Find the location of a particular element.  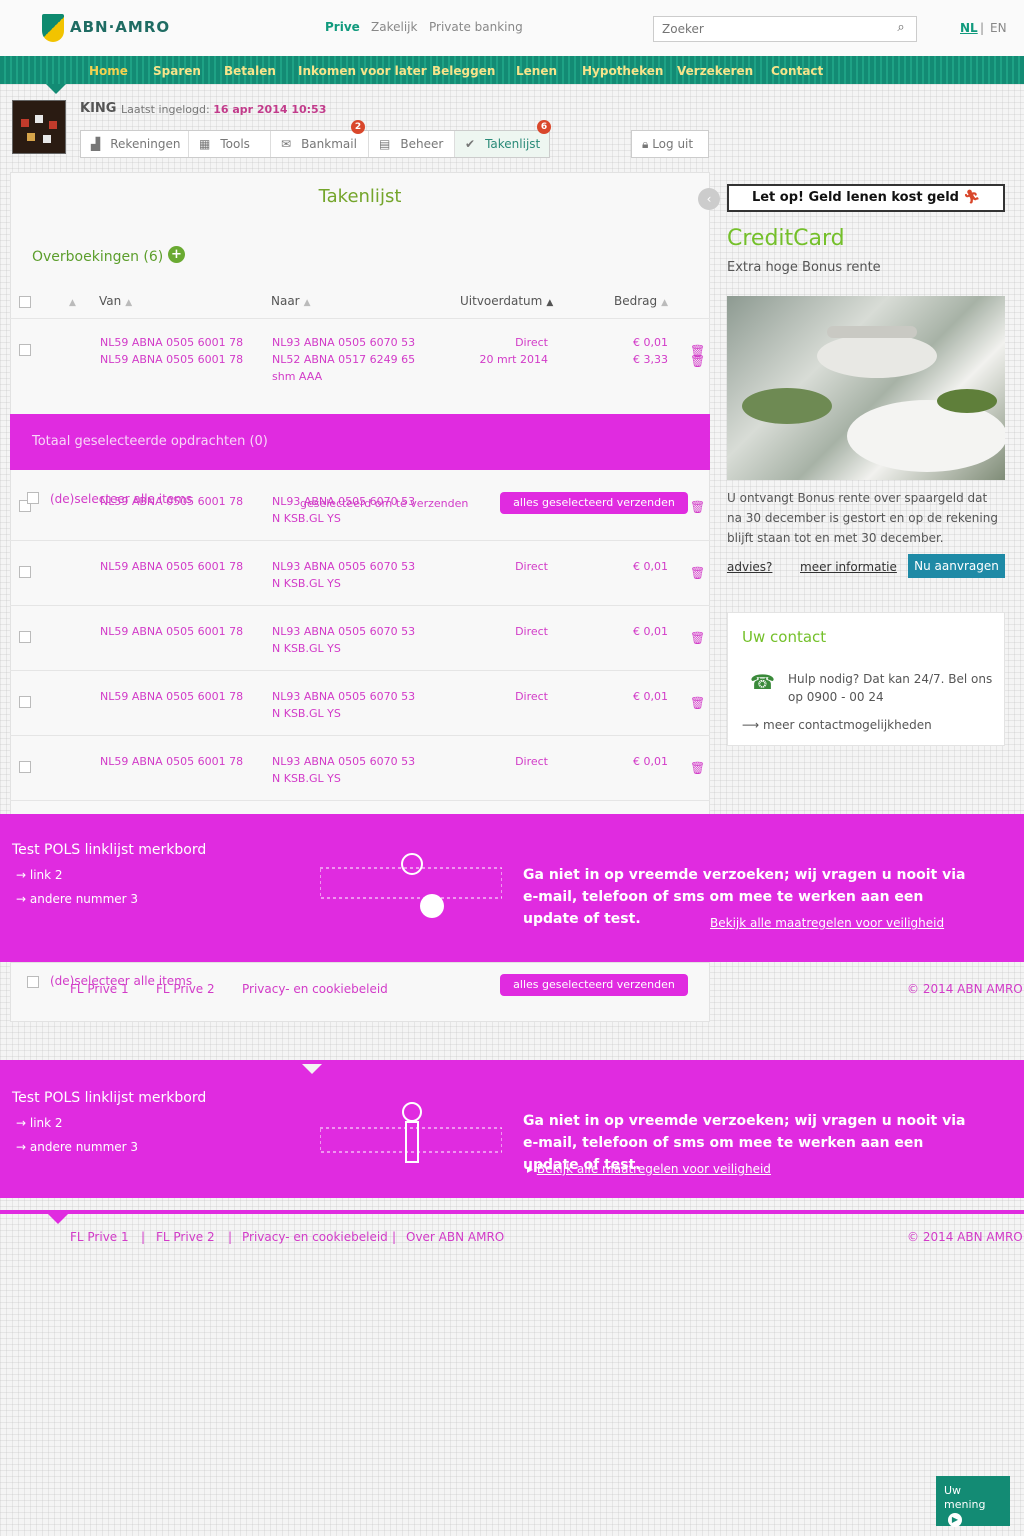

col-date: Uitvoerdatum ▲ is located at coordinates (506, 301).